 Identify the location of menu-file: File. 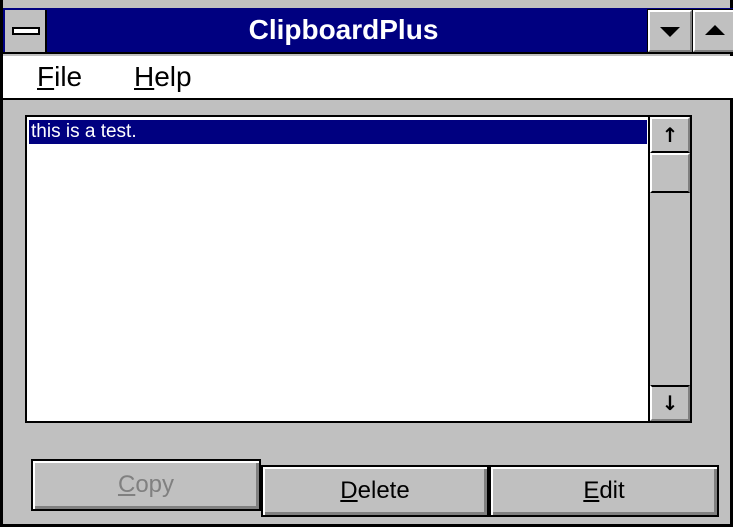
(59, 77).